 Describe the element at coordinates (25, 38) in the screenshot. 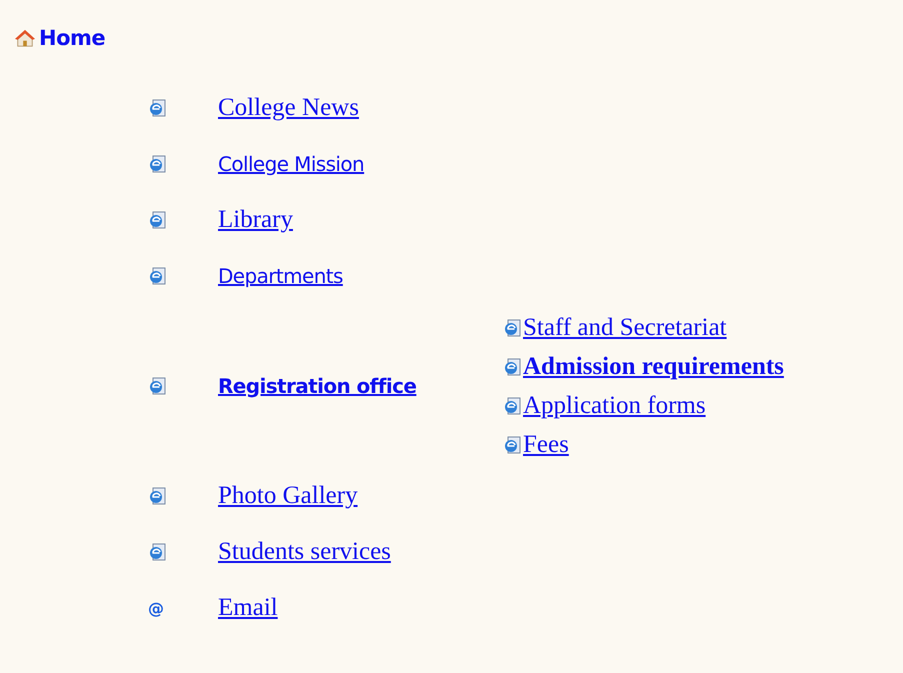

I see `house-icon` at that location.